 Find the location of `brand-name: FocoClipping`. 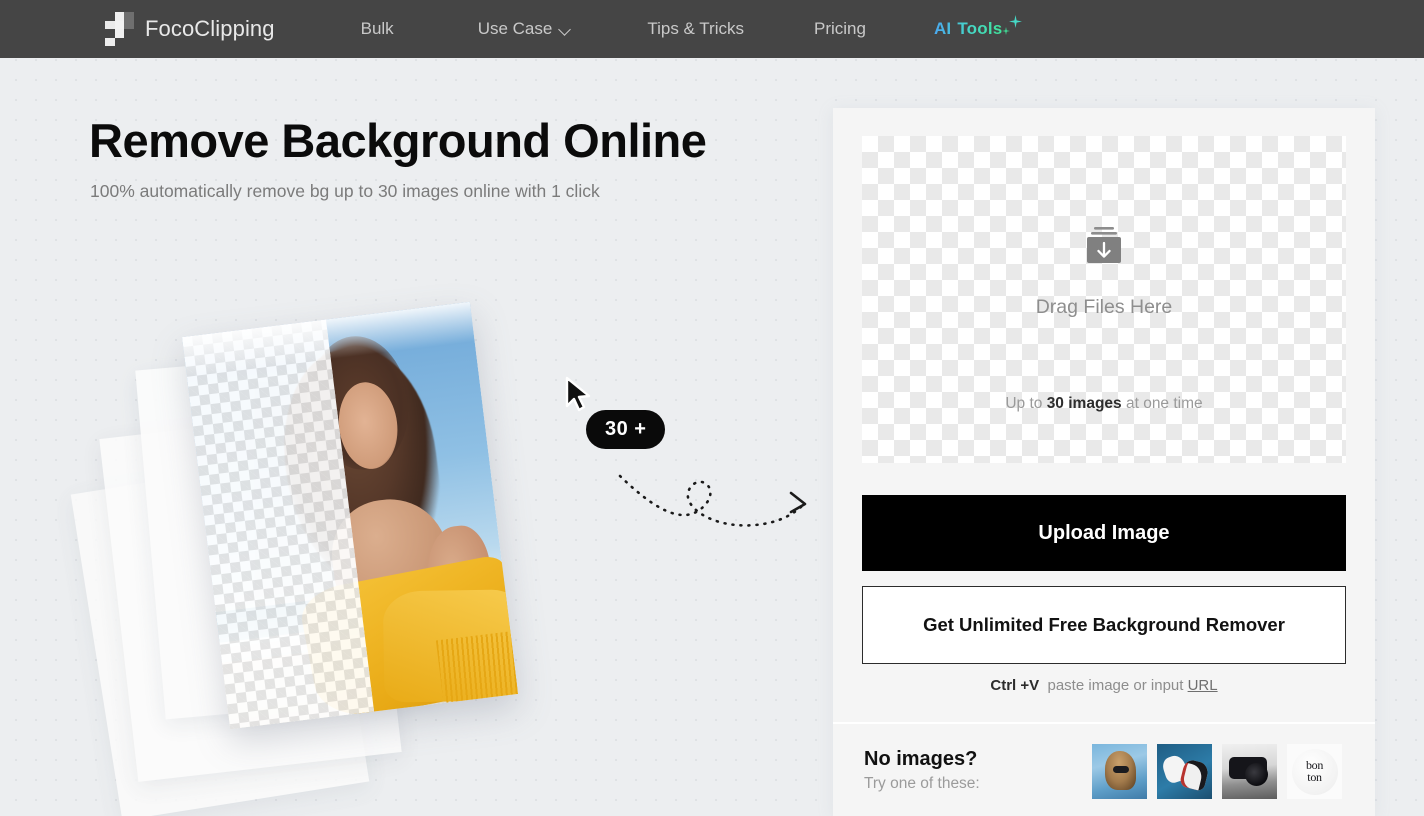

brand-name: FocoClipping is located at coordinates (210, 28).